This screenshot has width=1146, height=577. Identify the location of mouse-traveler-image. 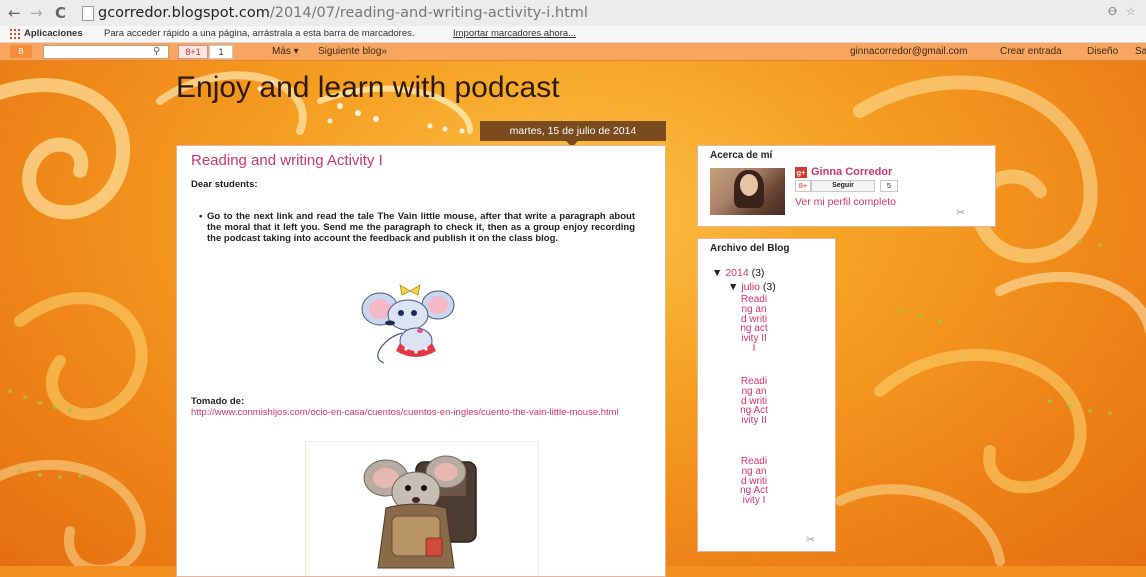
(422, 508).